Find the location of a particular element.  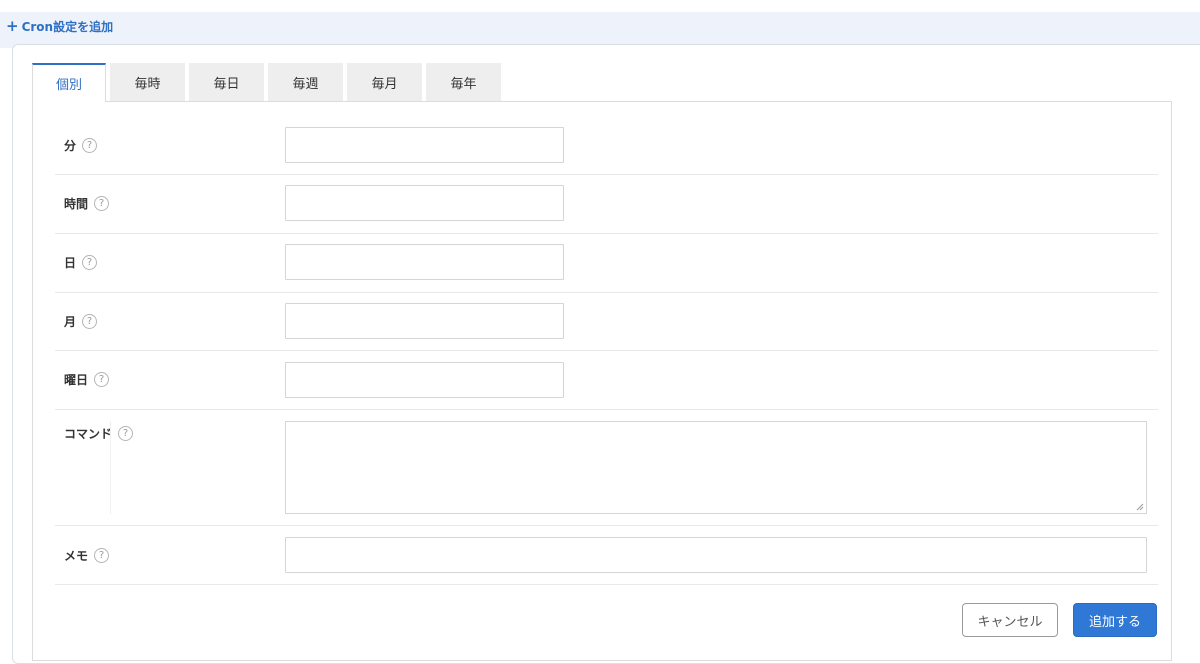

command-textarea is located at coordinates (716, 467).